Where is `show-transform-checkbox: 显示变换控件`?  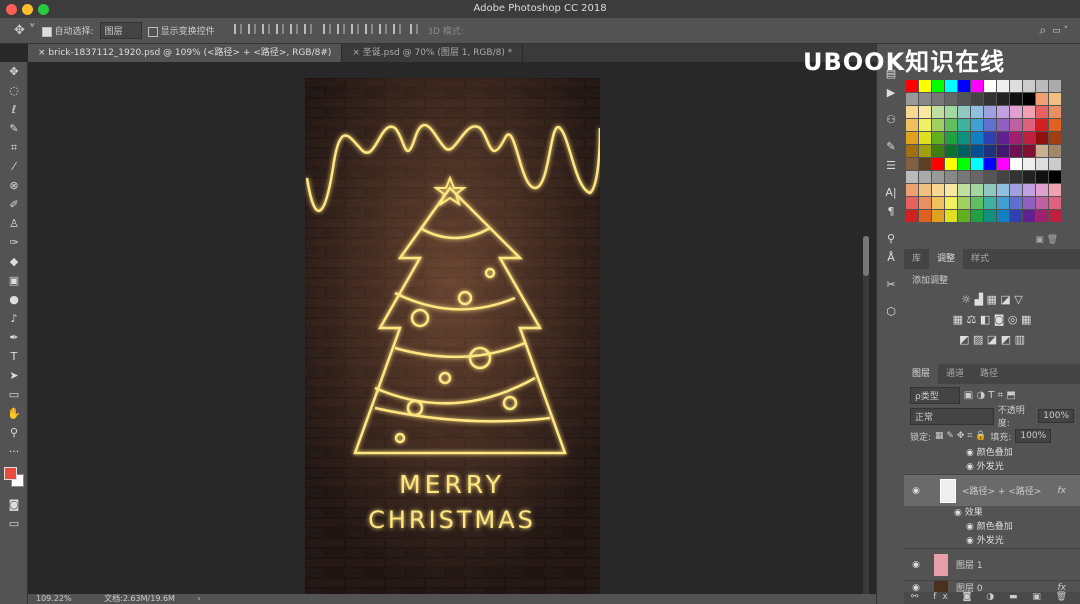
show-transform-checkbox: 显示变换控件 is located at coordinates (181, 30).